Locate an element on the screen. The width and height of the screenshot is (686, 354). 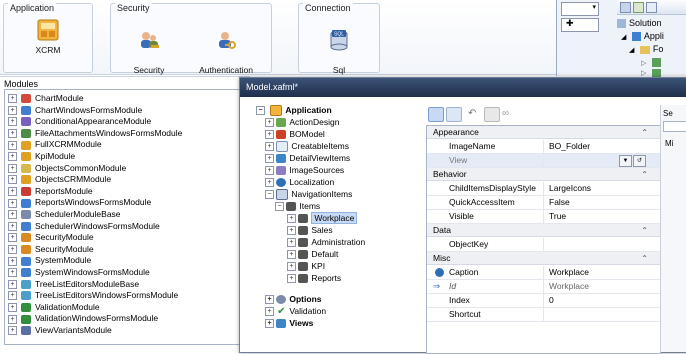
link-icon: ∞ is located at coordinates (509, 113).